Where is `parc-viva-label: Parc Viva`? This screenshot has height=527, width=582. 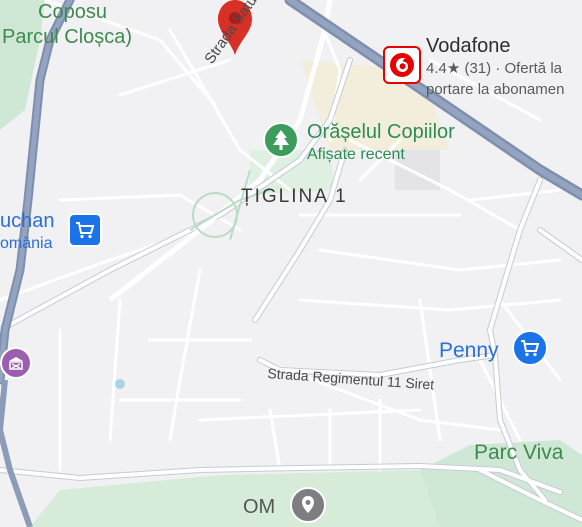 parc-viva-label: Parc Viva is located at coordinates (519, 452).